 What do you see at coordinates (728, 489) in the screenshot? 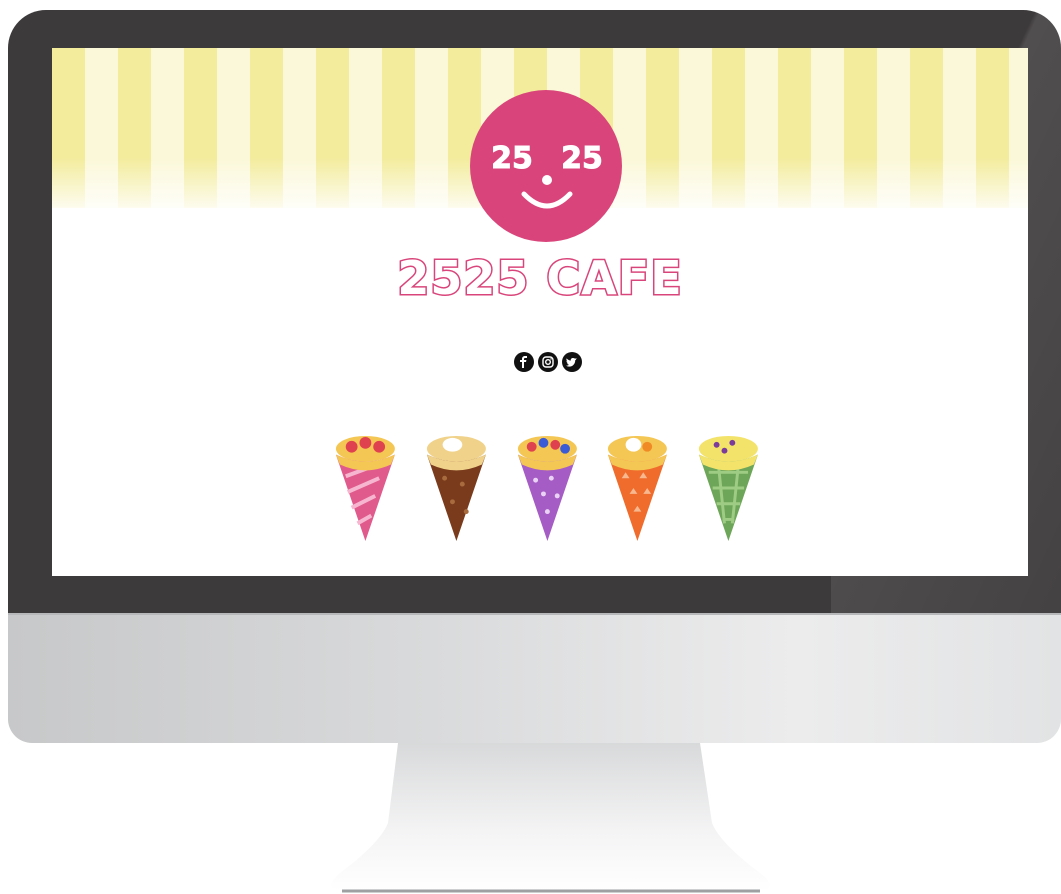
I see `matcha-crepe-icon` at bounding box center [728, 489].